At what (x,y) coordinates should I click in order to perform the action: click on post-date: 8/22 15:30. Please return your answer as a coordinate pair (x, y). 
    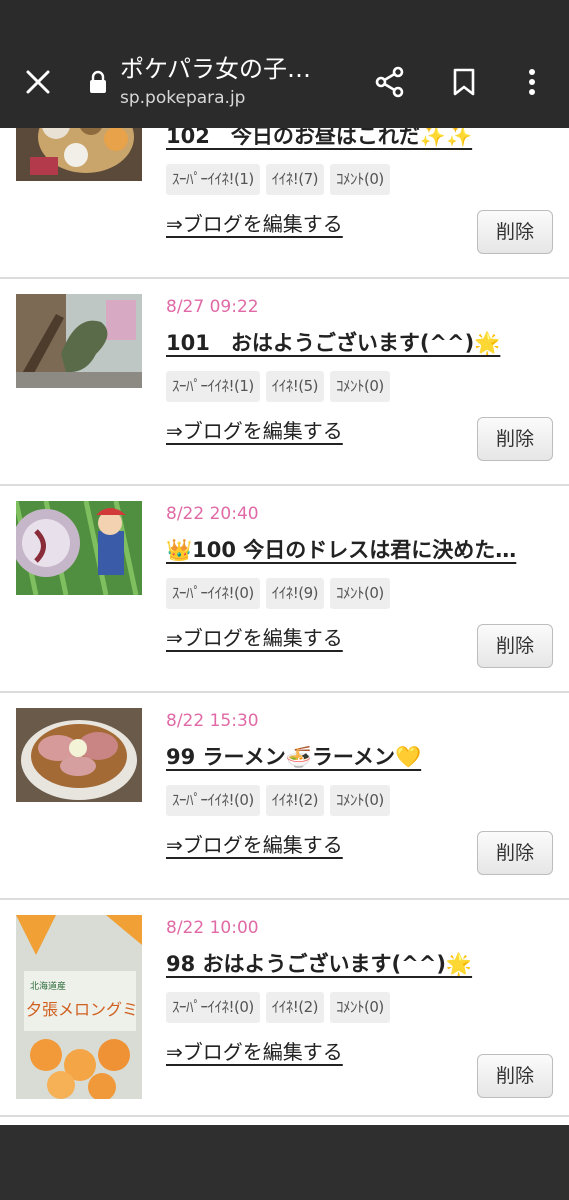
    Looking at the image, I should click on (212, 721).